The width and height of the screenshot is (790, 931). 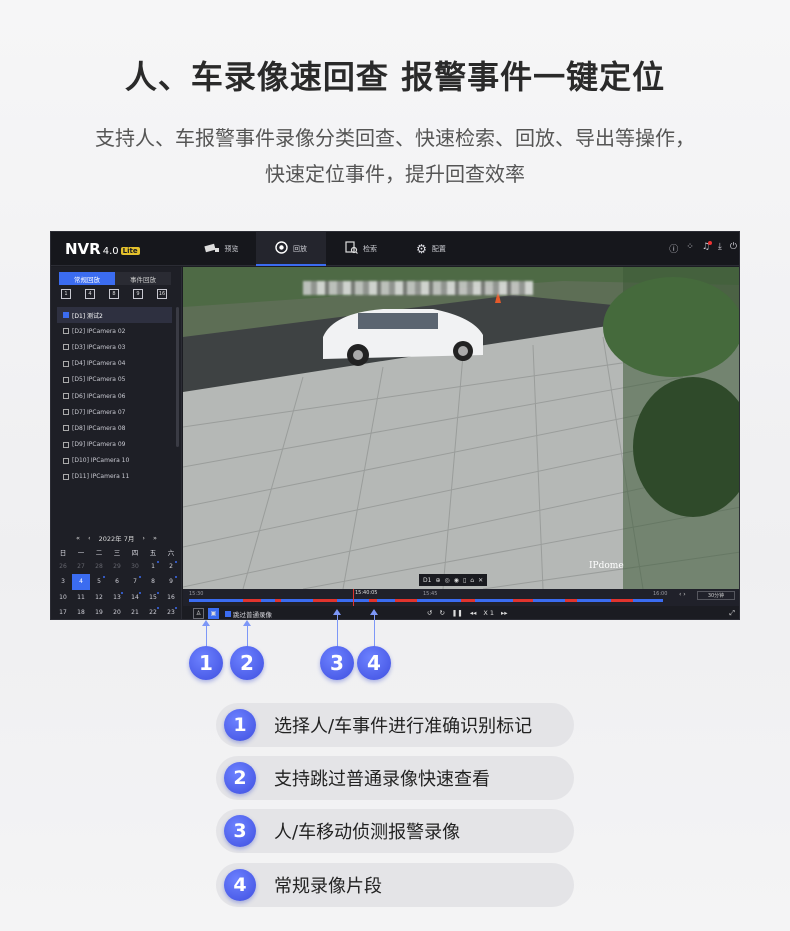 I want to click on camera-item: [D8] IPCamera 08, so click(x=114, y=428).